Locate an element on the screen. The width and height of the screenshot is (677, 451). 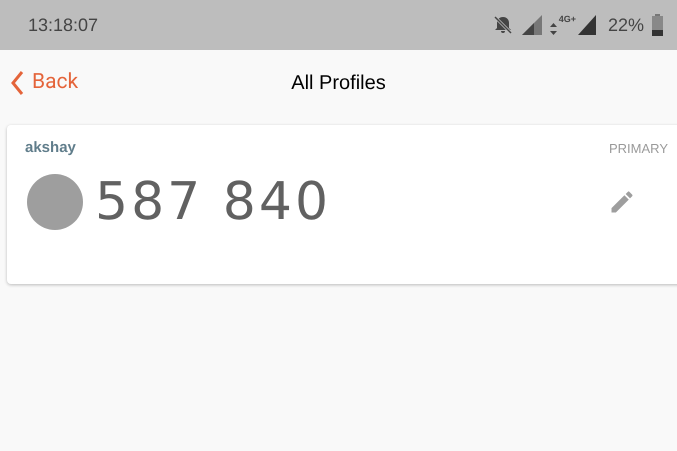
back-button: Back is located at coordinates (44, 82).